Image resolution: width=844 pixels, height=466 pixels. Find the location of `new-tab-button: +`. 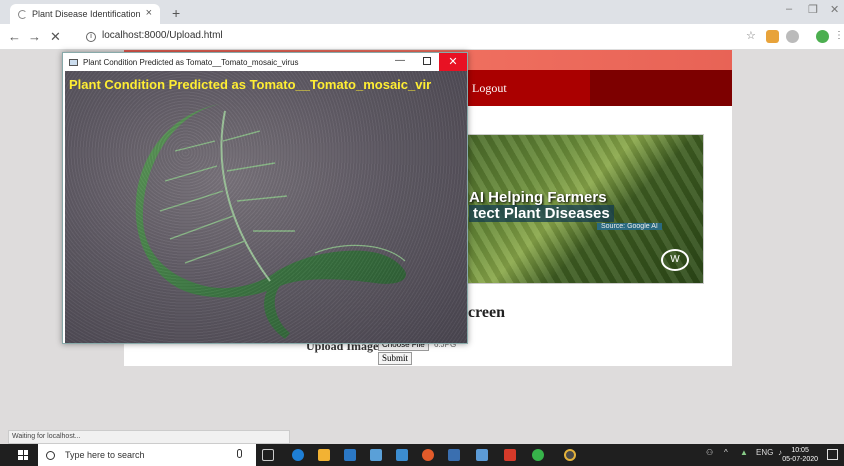

new-tab-button: + is located at coordinates (176, 13).